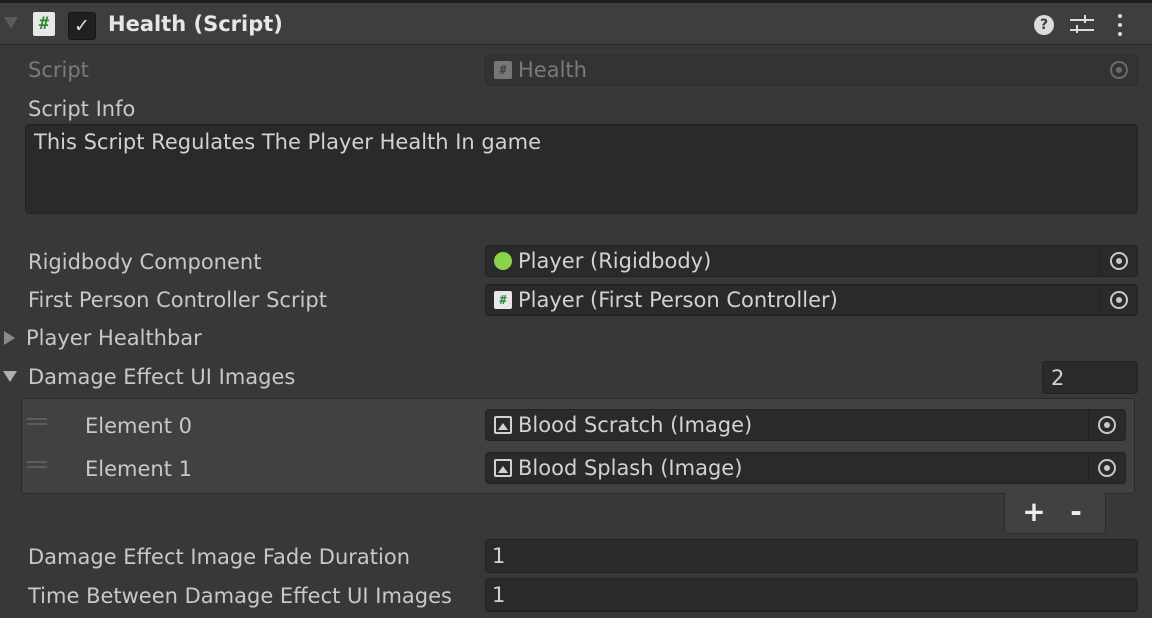 The width and height of the screenshot is (1152, 618). Describe the element at coordinates (635, 425) in the screenshot. I see `list-item-value: Blood Scratch (Image)` at that location.